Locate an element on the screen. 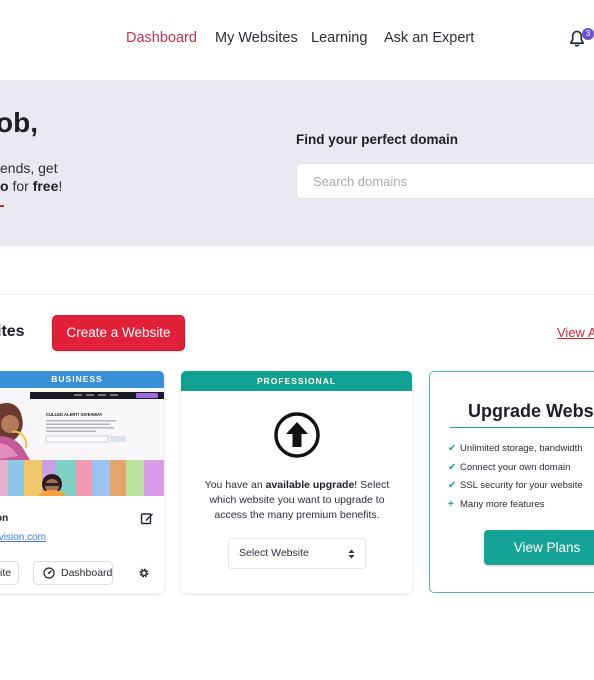 This screenshot has width=594, height=680. thumb-headline: CULLED ALERT! GIVEAWAY is located at coordinates (74, 414).